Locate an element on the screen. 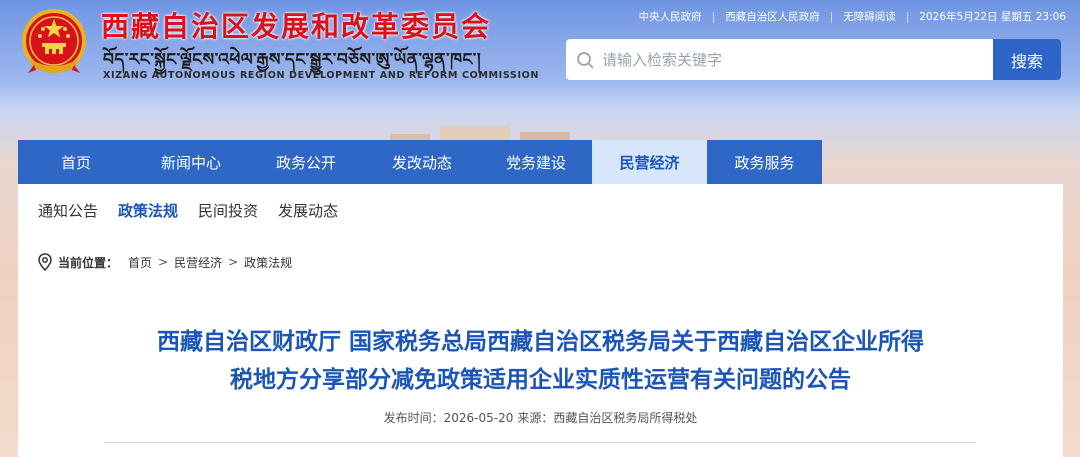 The height and width of the screenshot is (457, 1080). nav-item-government-services: 政务服务 is located at coordinates (764, 162).